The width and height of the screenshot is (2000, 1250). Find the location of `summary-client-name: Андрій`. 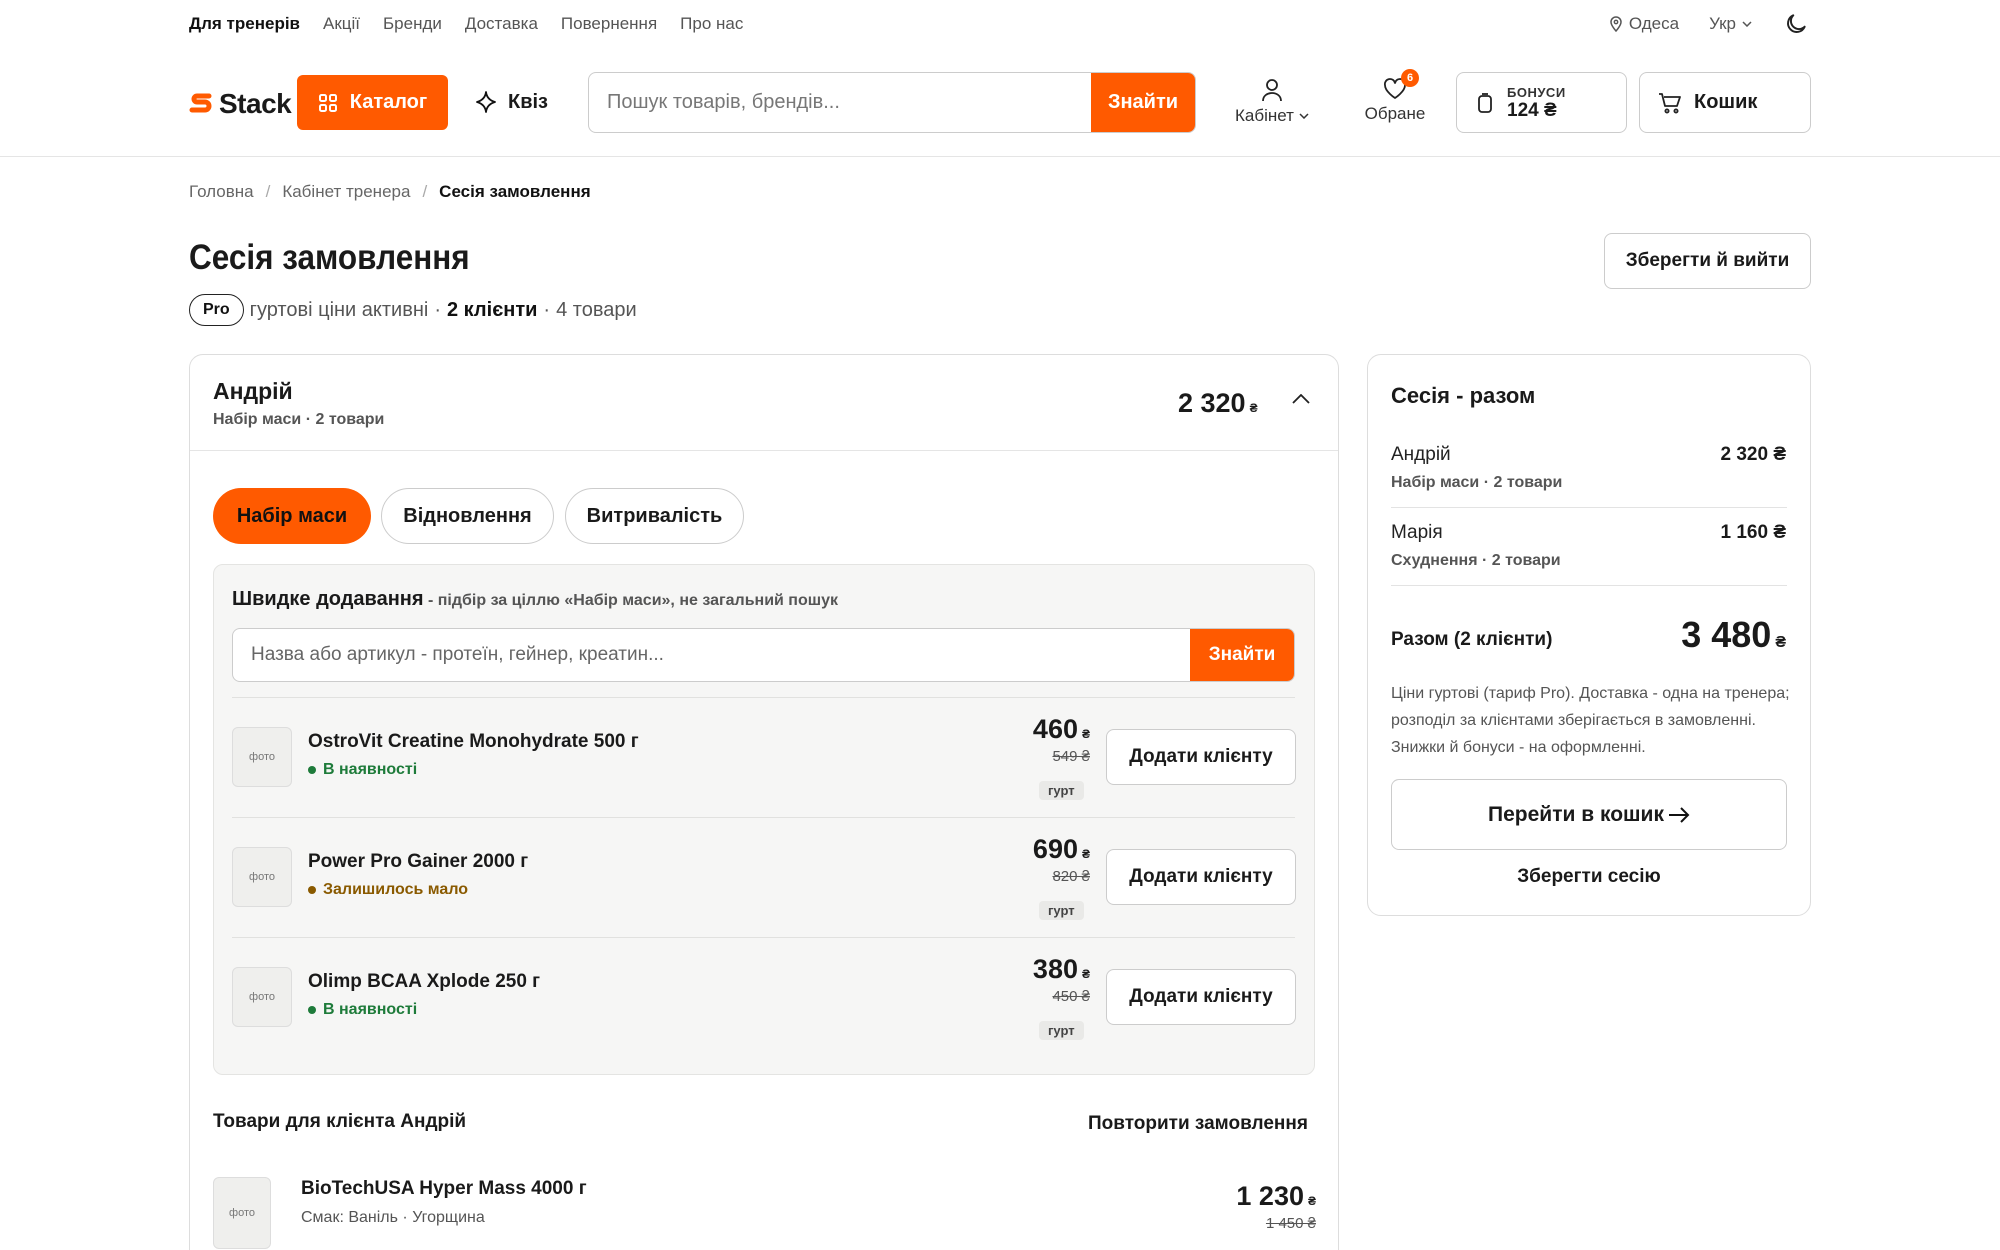

summary-client-name: Андрій is located at coordinates (1421, 454).